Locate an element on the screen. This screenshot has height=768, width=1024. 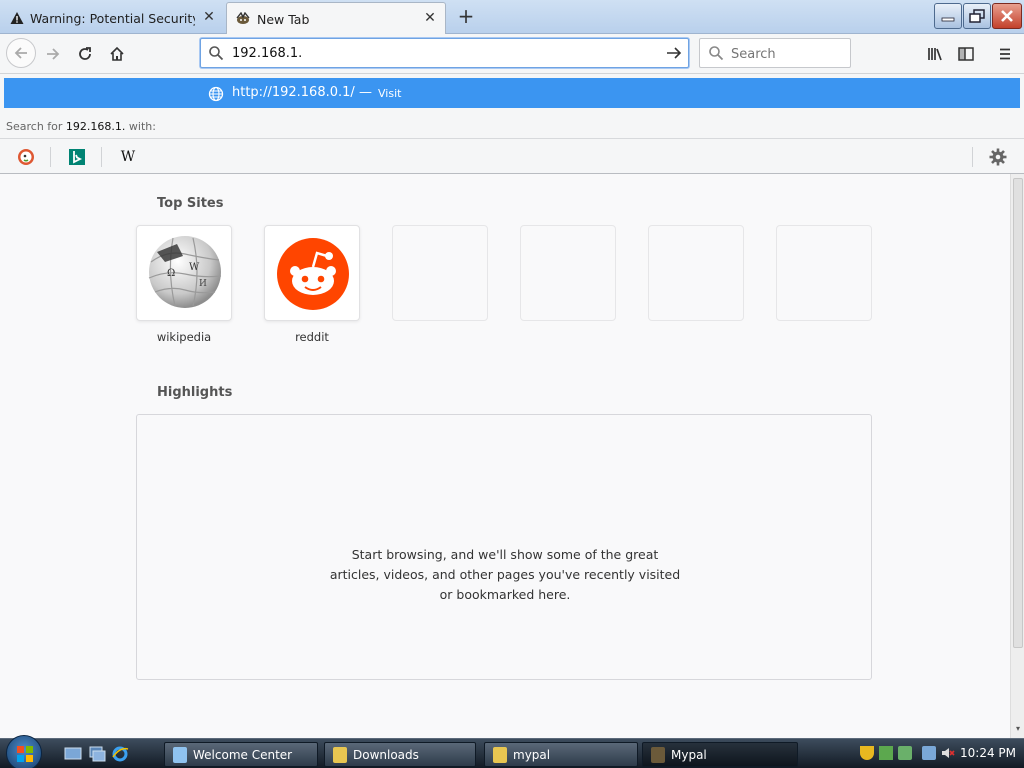
switch-windows-icon is located at coordinates (97, 754).